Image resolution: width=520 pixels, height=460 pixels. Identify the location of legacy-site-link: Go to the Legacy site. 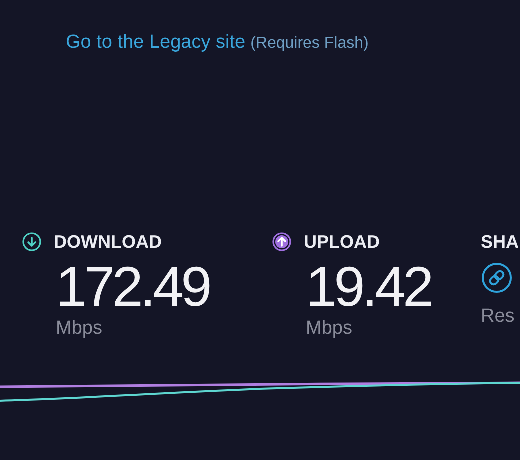
(156, 42).